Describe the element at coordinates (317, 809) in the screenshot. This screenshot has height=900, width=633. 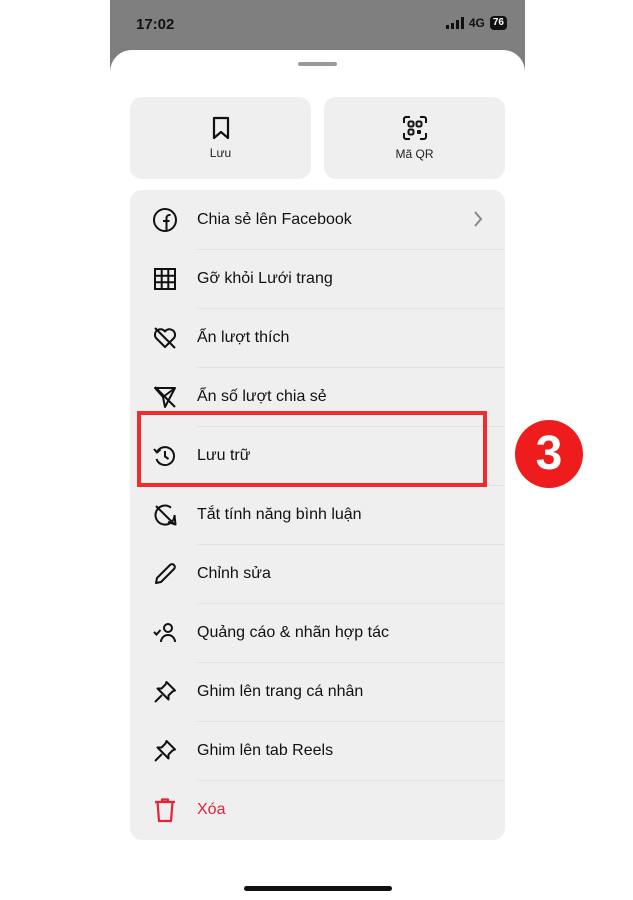
I see `menu-item-delete: Xóa` at that location.